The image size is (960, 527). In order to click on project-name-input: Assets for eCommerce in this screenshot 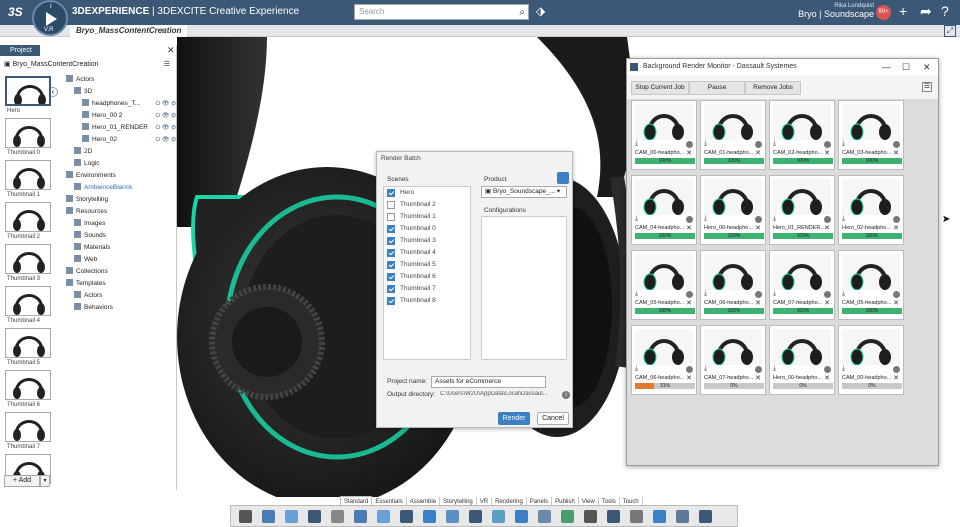, I will do `click(488, 382)`.